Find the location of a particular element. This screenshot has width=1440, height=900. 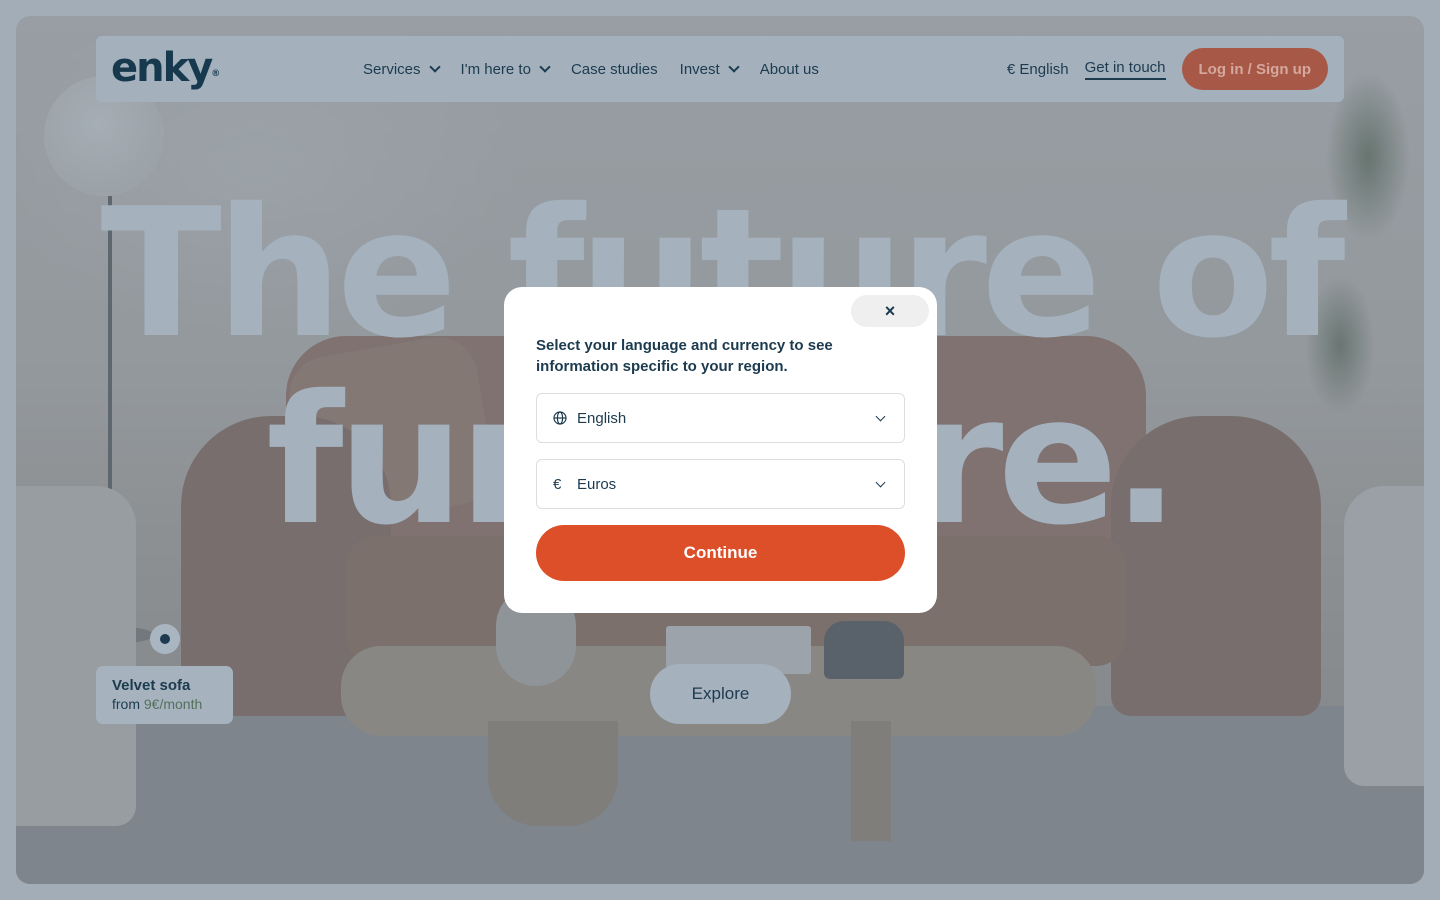

product-price: from 9€/month is located at coordinates (164, 704).